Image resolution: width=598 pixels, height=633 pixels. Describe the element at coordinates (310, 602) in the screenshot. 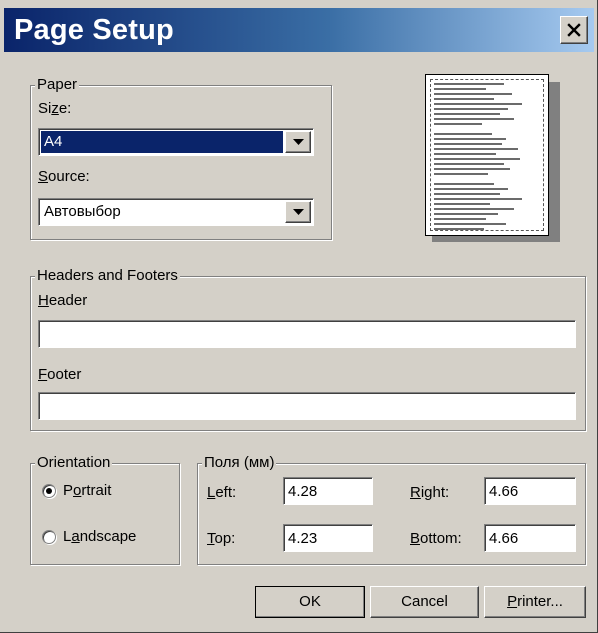

I see `ok-button: OK` at that location.